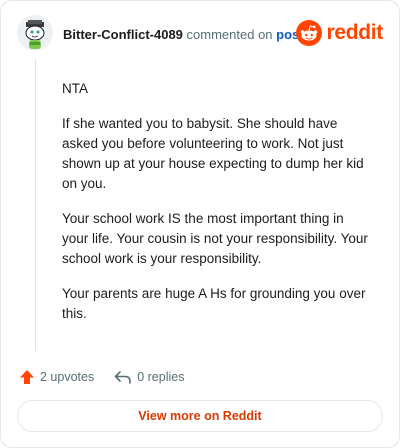 The image size is (400, 448). Describe the element at coordinates (35, 33) in the screenshot. I see `avatar-snoo-icon` at that location.